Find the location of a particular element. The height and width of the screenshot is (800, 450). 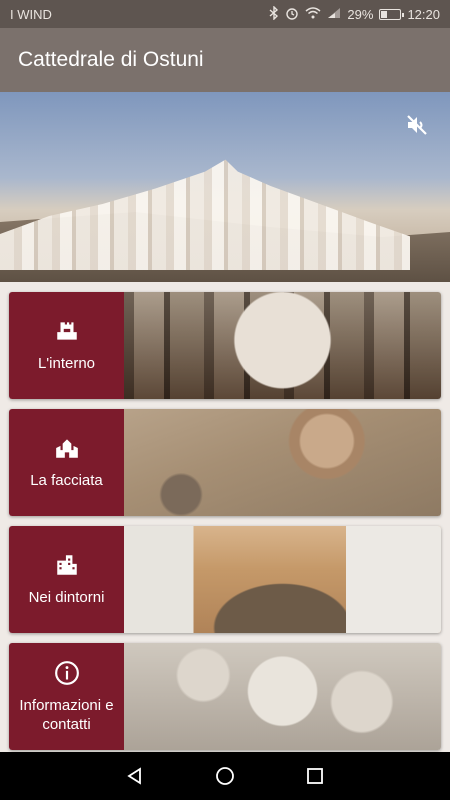

church-icon is located at coordinates (66, 448).